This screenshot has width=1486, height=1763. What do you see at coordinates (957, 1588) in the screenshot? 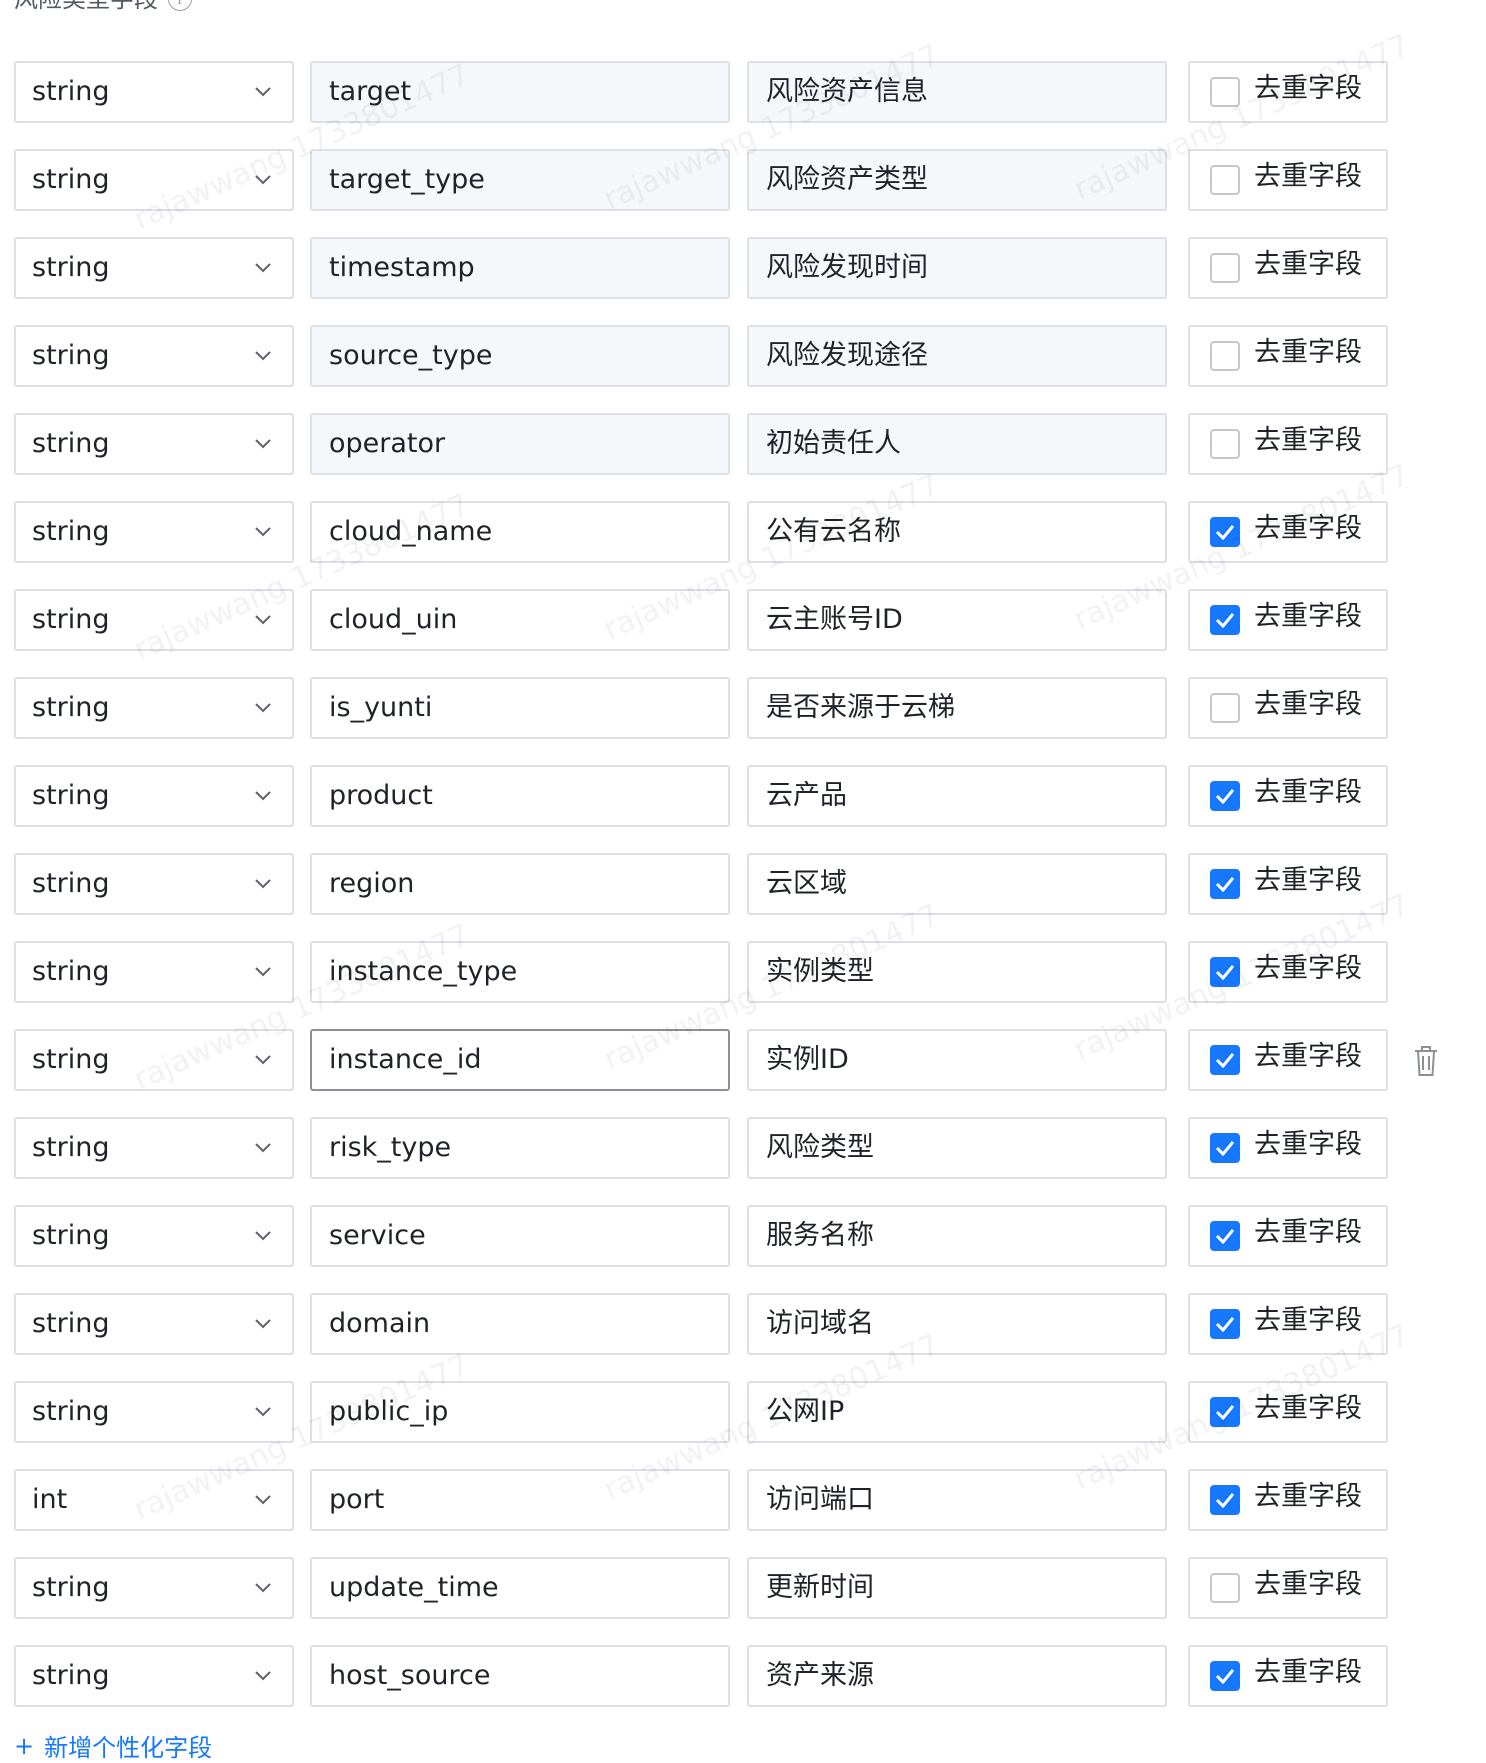
I see `field-desc-input: 更新时间` at bounding box center [957, 1588].